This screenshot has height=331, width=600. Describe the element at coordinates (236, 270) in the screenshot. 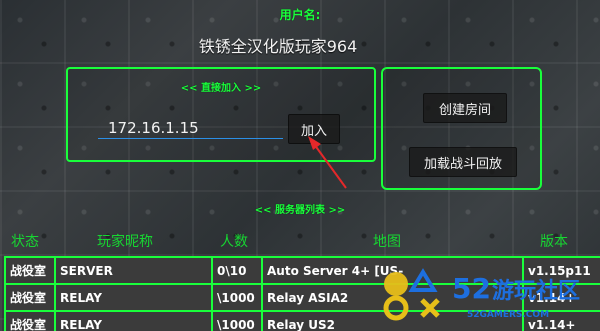

I see `server-count: 0\10` at that location.